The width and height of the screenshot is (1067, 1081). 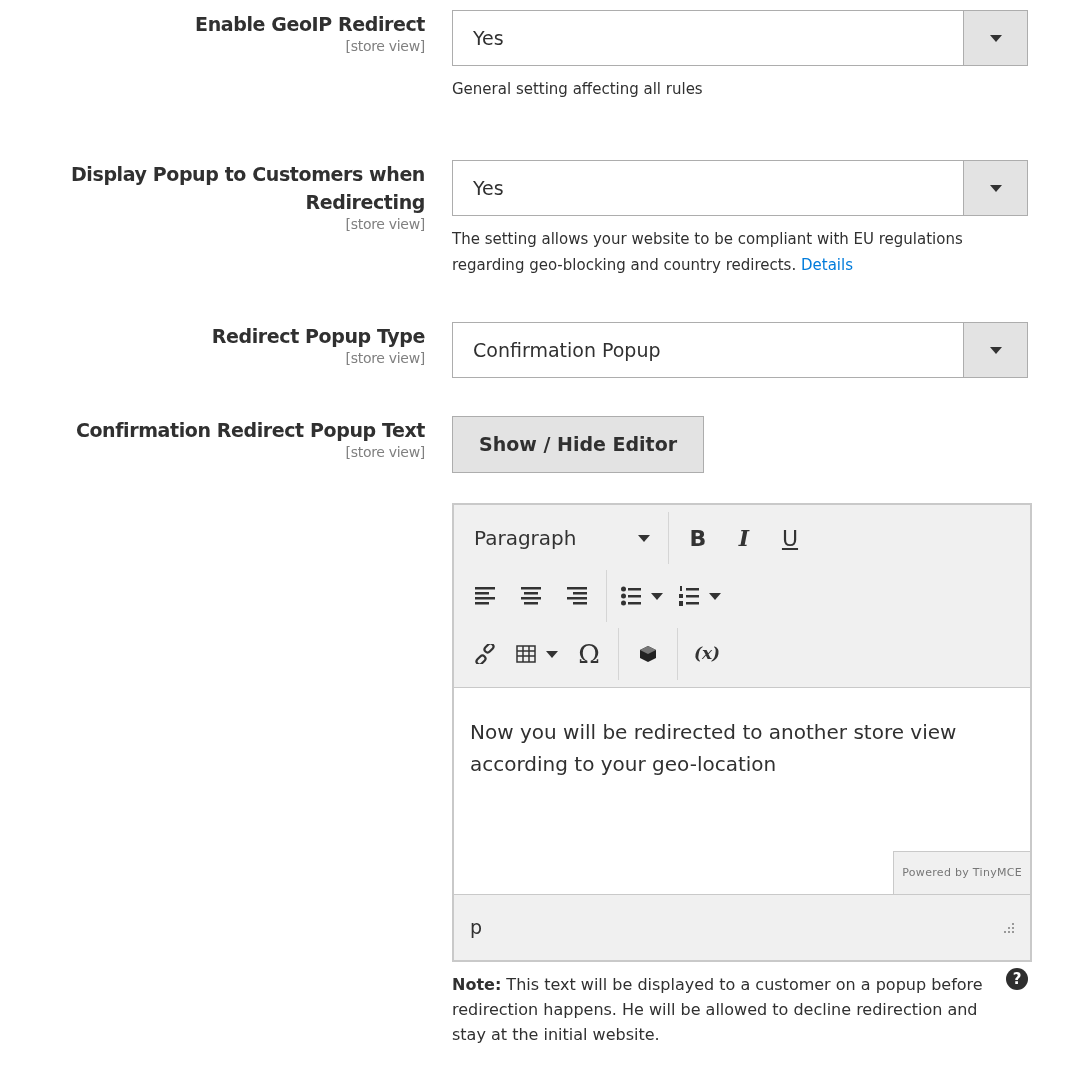 I want to click on powered-by-label: Powered by TinyMCE, so click(x=961, y=872).